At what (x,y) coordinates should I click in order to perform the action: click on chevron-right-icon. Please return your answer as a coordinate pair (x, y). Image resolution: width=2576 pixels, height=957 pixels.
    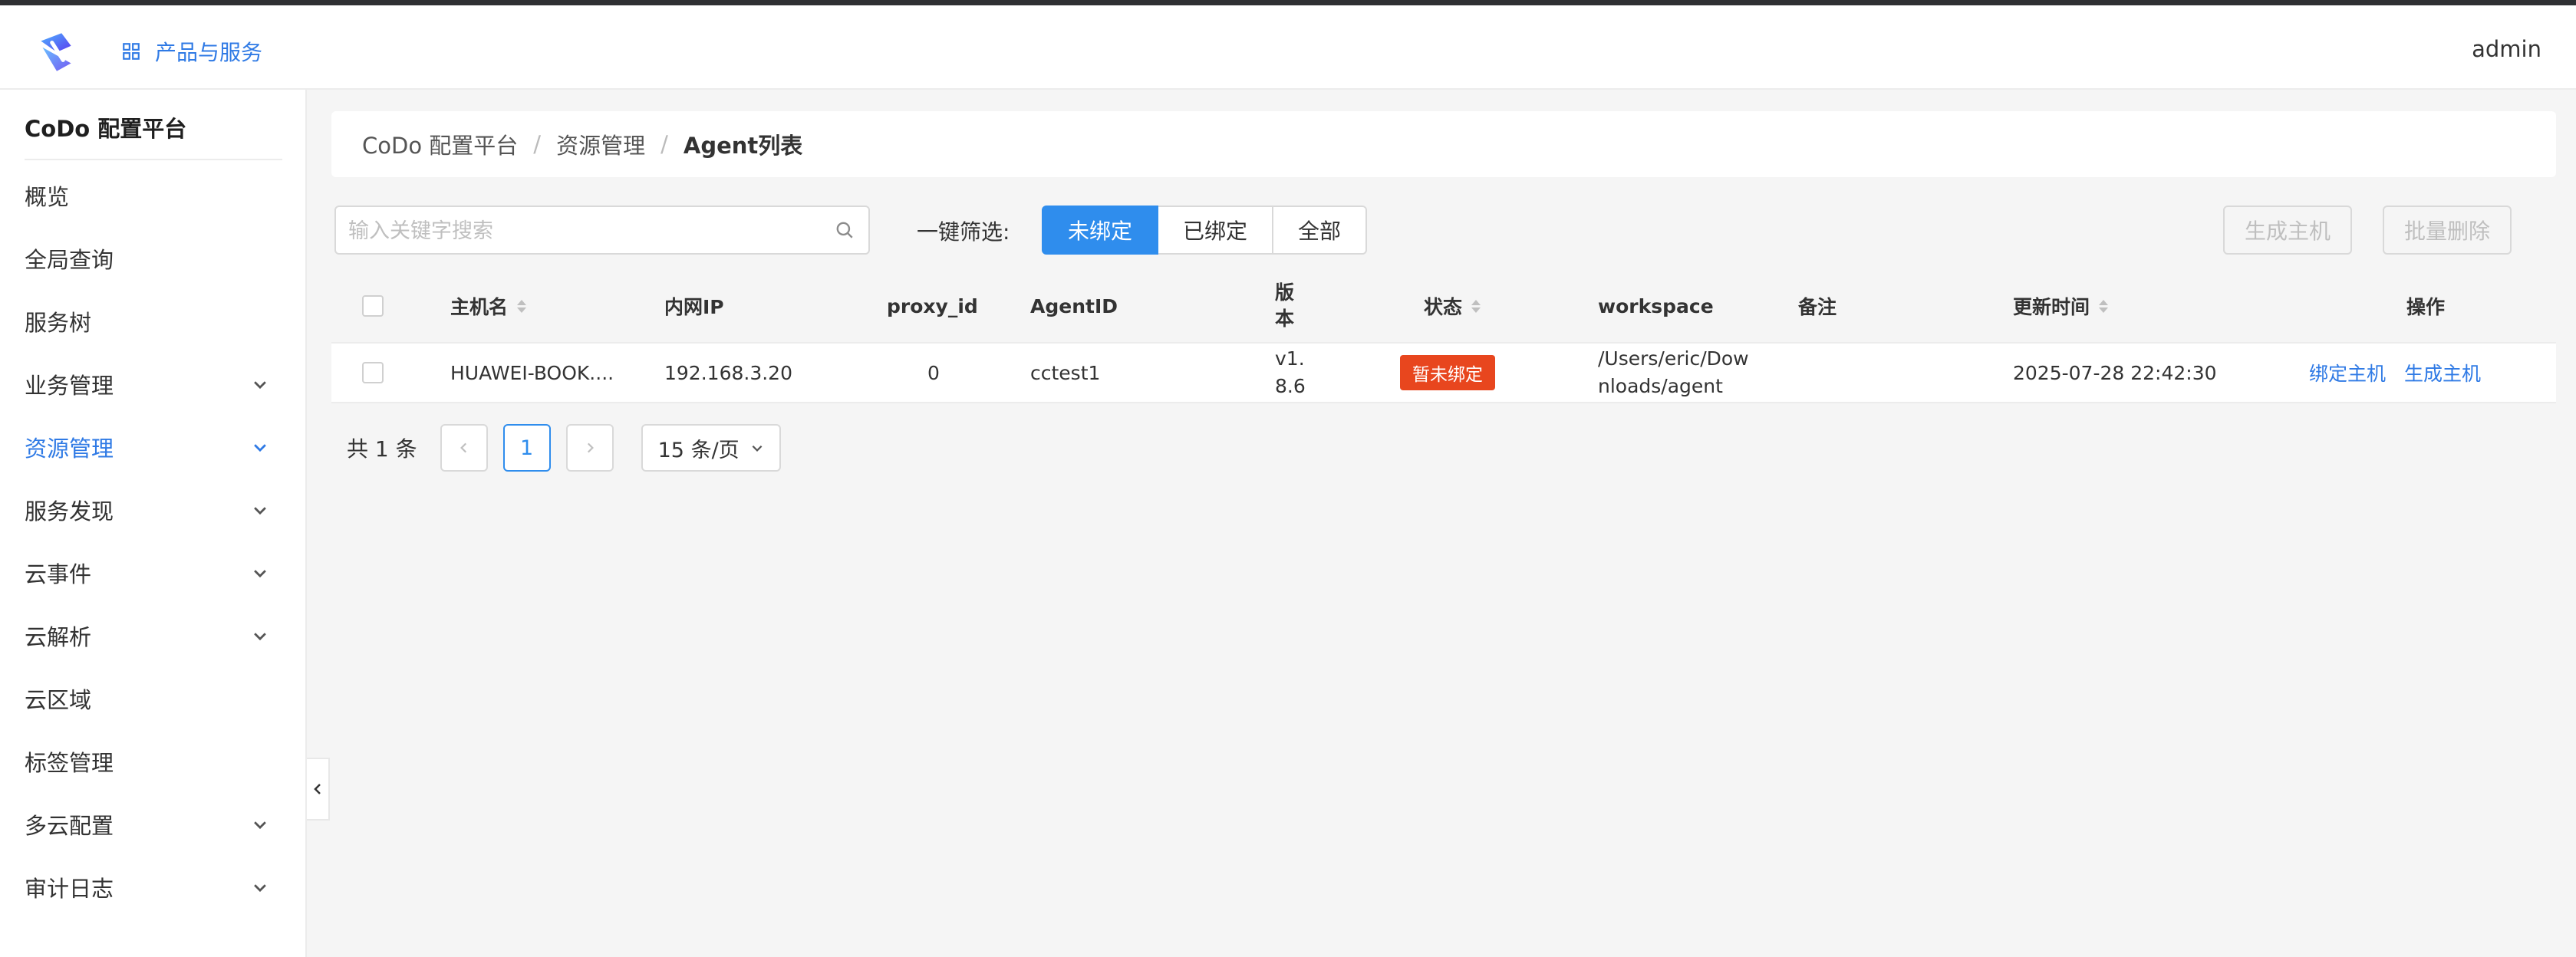
    Looking at the image, I should click on (590, 447).